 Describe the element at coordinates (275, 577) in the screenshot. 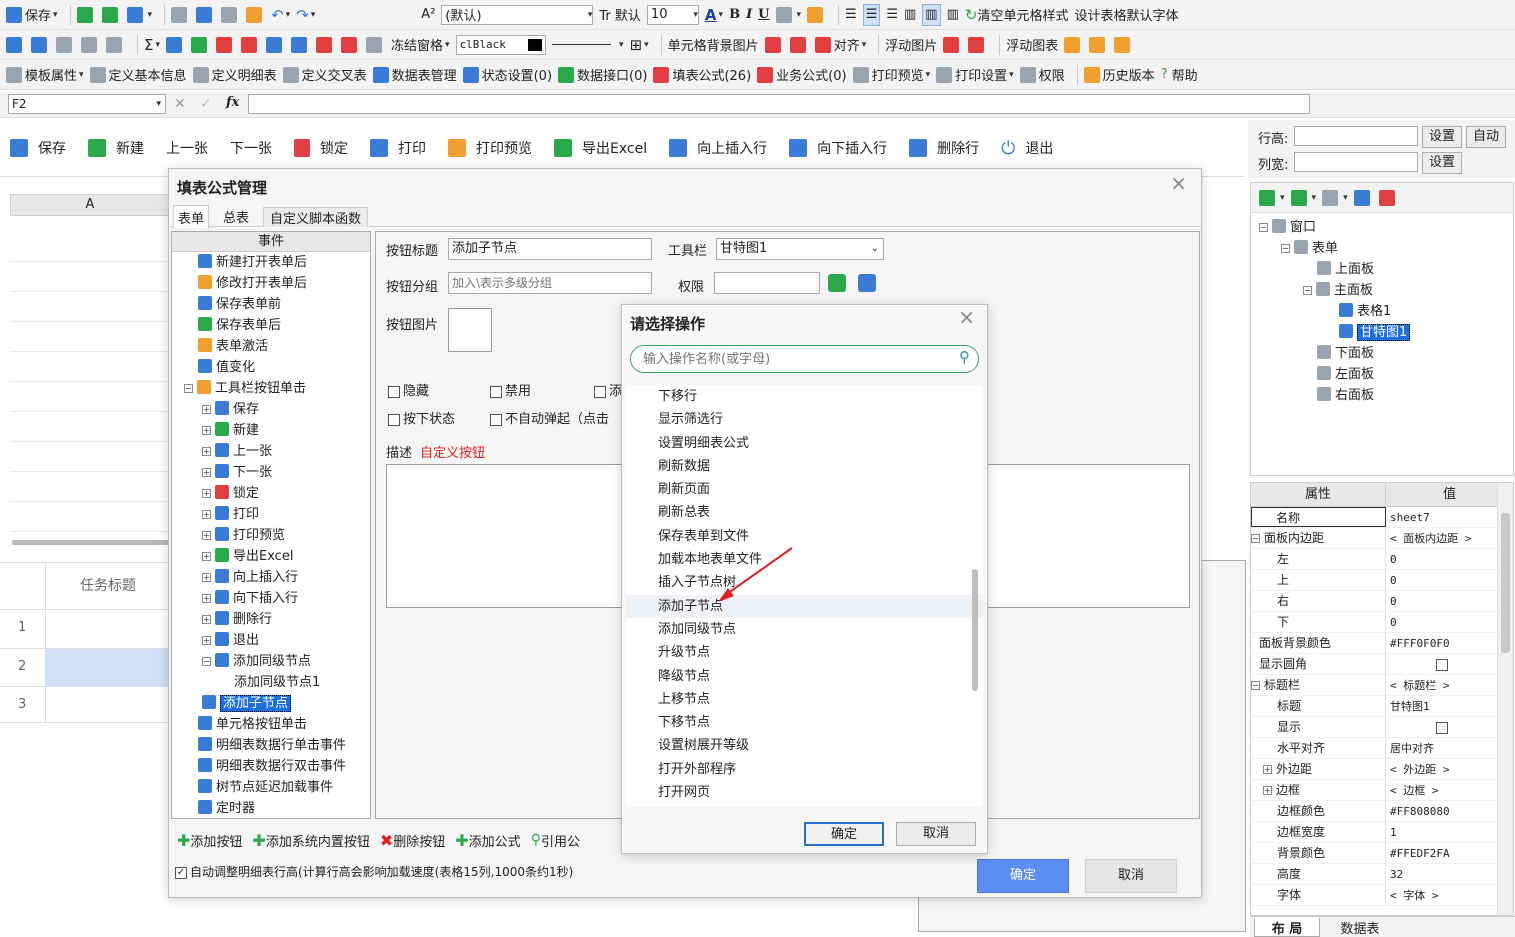

I see `event-tree-item: + 向上插入行` at that location.